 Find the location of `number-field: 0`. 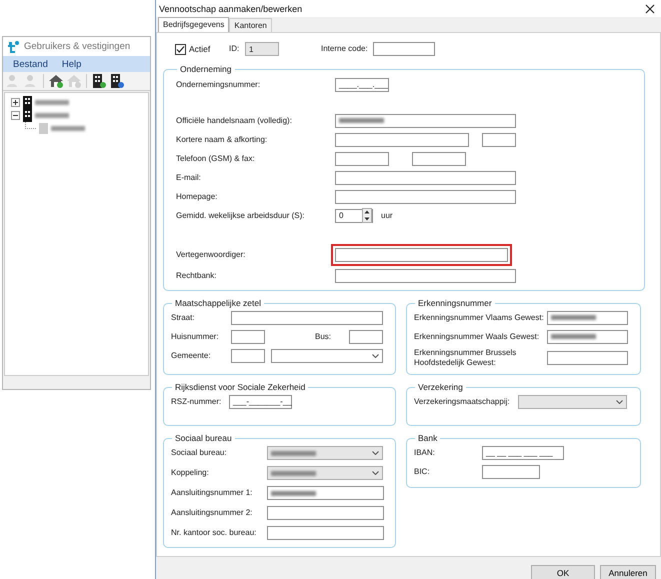

number-field: 0 is located at coordinates (354, 215).